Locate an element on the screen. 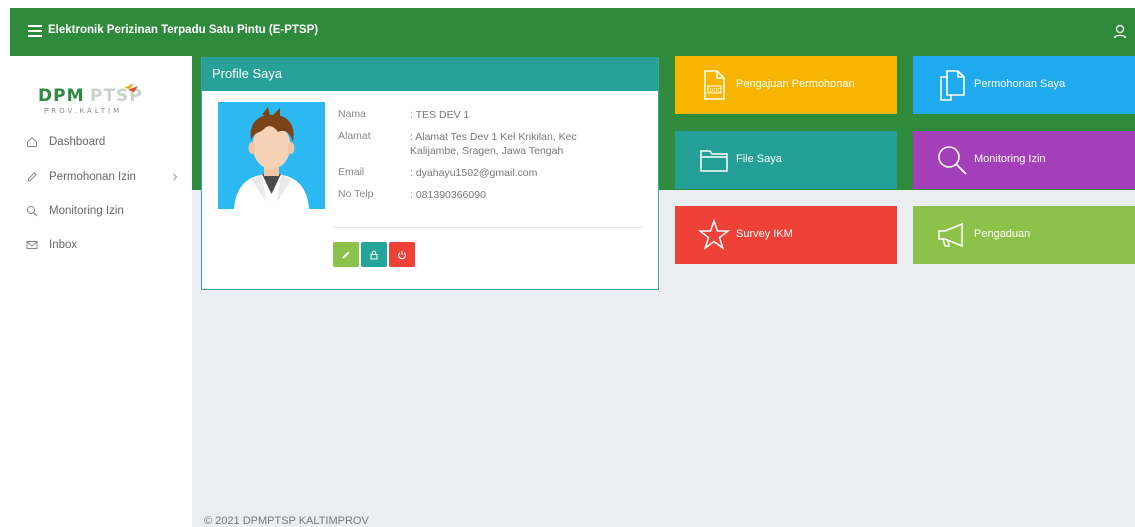 The height and width of the screenshot is (527, 1135). sidebar-item-monitoring-izin: Monitoring Izin is located at coordinates (106, 211).